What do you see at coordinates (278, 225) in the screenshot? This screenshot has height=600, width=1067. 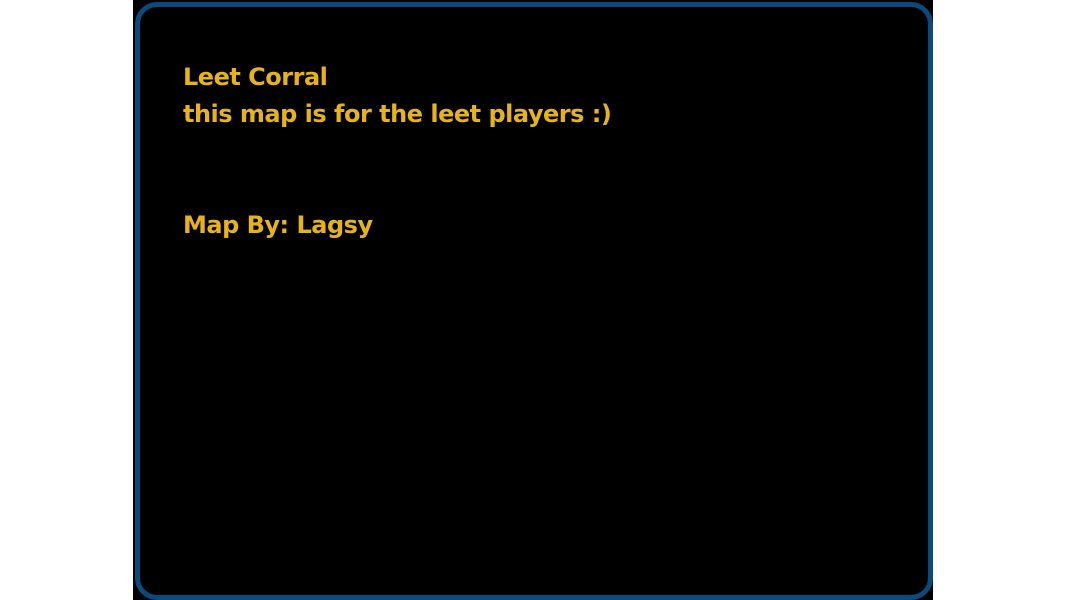 I see `map-author: Map By: Lagsy` at bounding box center [278, 225].